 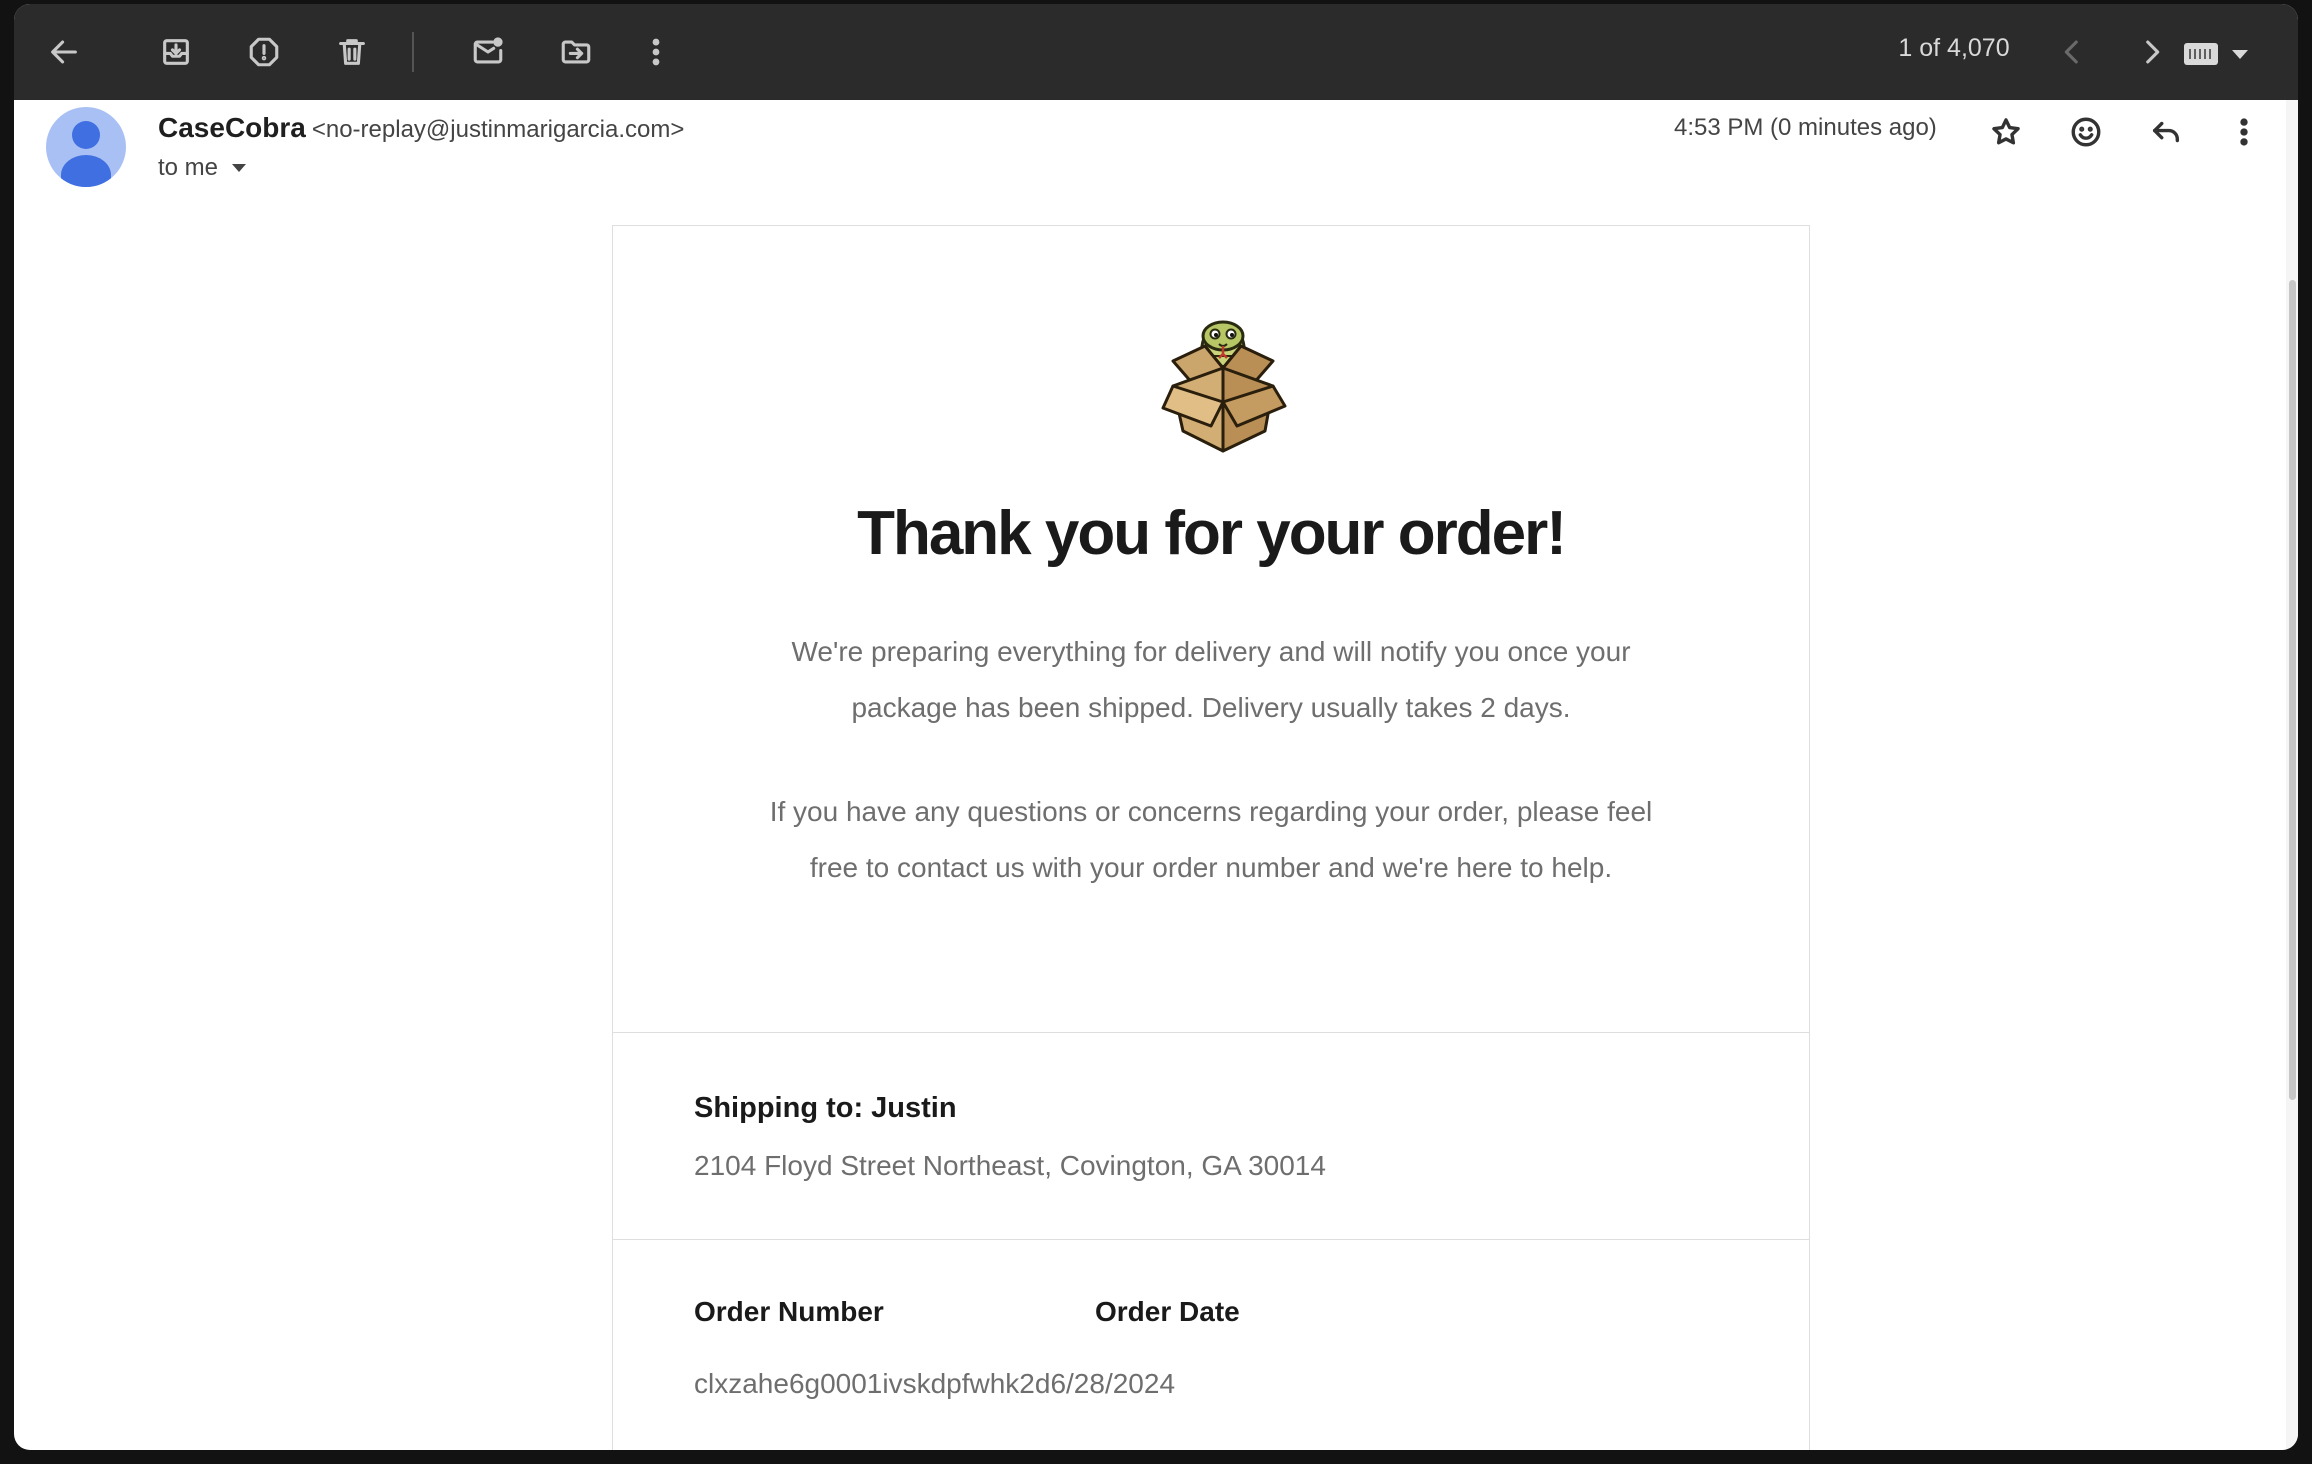 What do you see at coordinates (872, 1383) in the screenshot?
I see `order-number-value: clxzahe6g0001ivskdpfwhk2d` at bounding box center [872, 1383].